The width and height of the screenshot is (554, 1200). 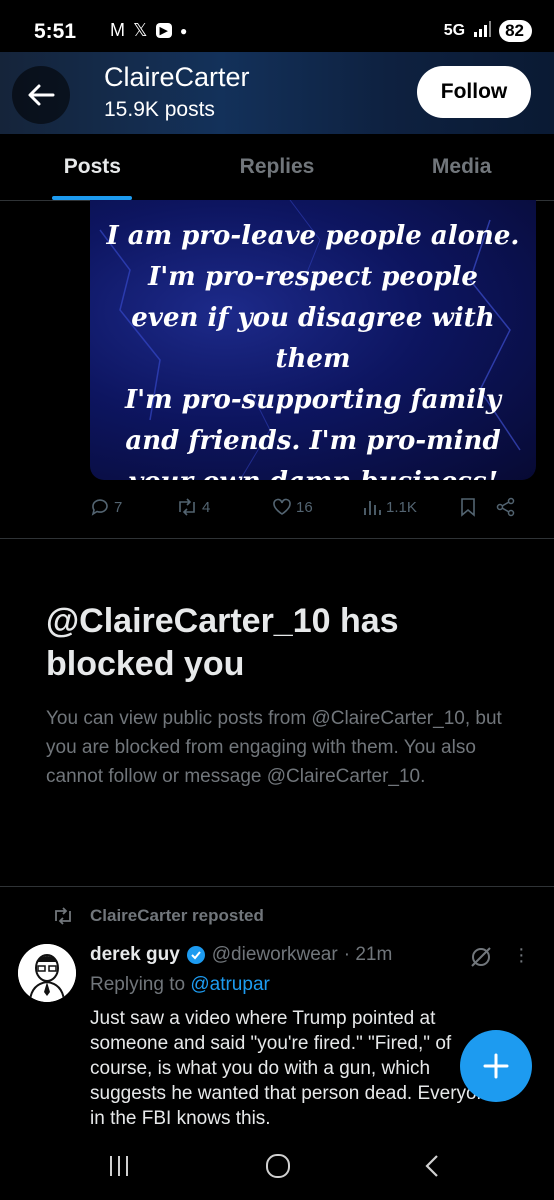 I want to click on share-button, so click(x=506, y=507).